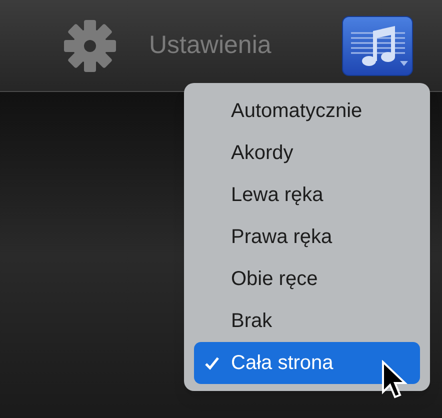 The height and width of the screenshot is (418, 442). I want to click on menu-item: Cała strona, so click(307, 363).